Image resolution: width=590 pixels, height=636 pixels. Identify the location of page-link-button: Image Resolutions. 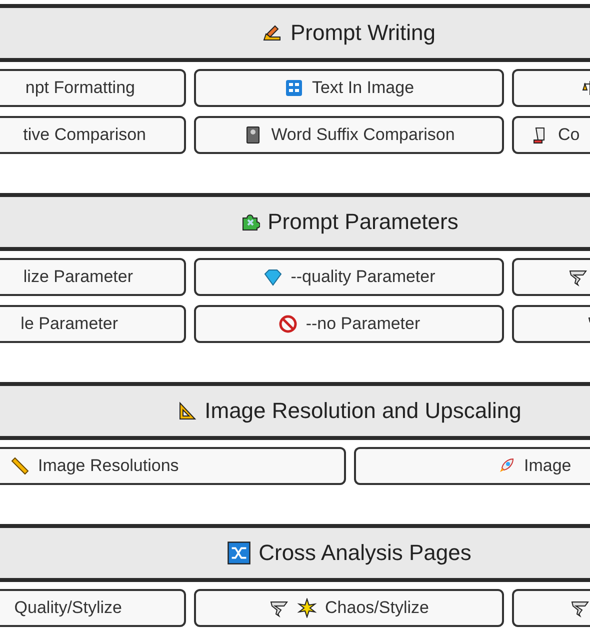
(173, 466).